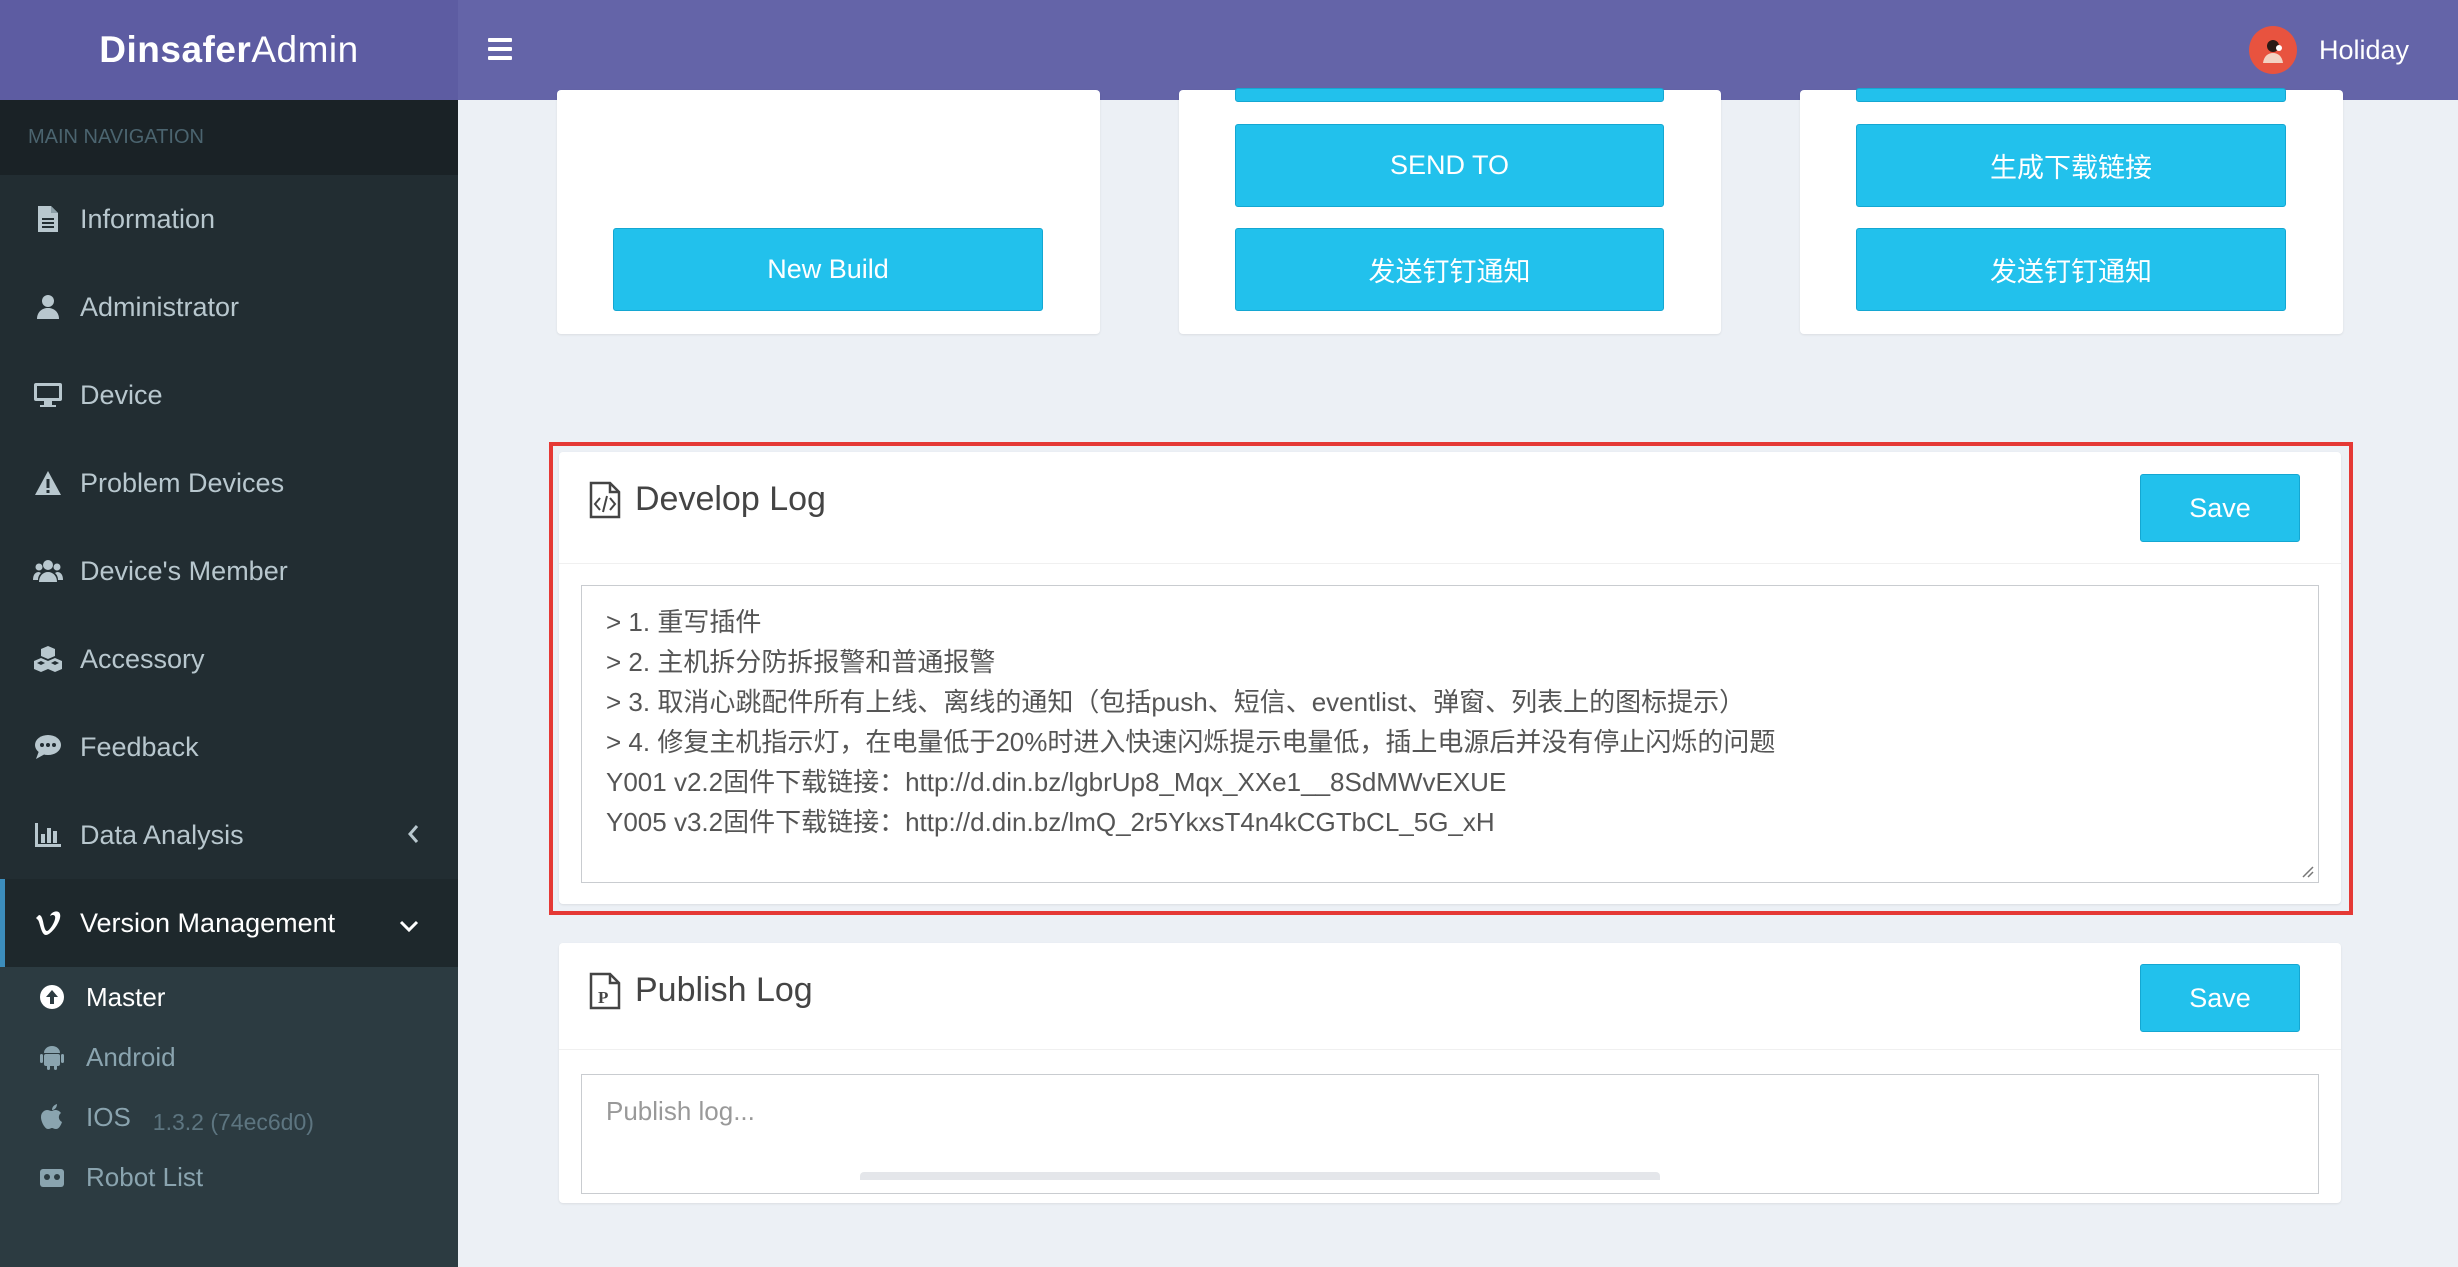 The width and height of the screenshot is (2458, 1267). What do you see at coordinates (1450, 211) in the screenshot?
I see `build-card-2: SEND TO 发送钉钉通知` at bounding box center [1450, 211].